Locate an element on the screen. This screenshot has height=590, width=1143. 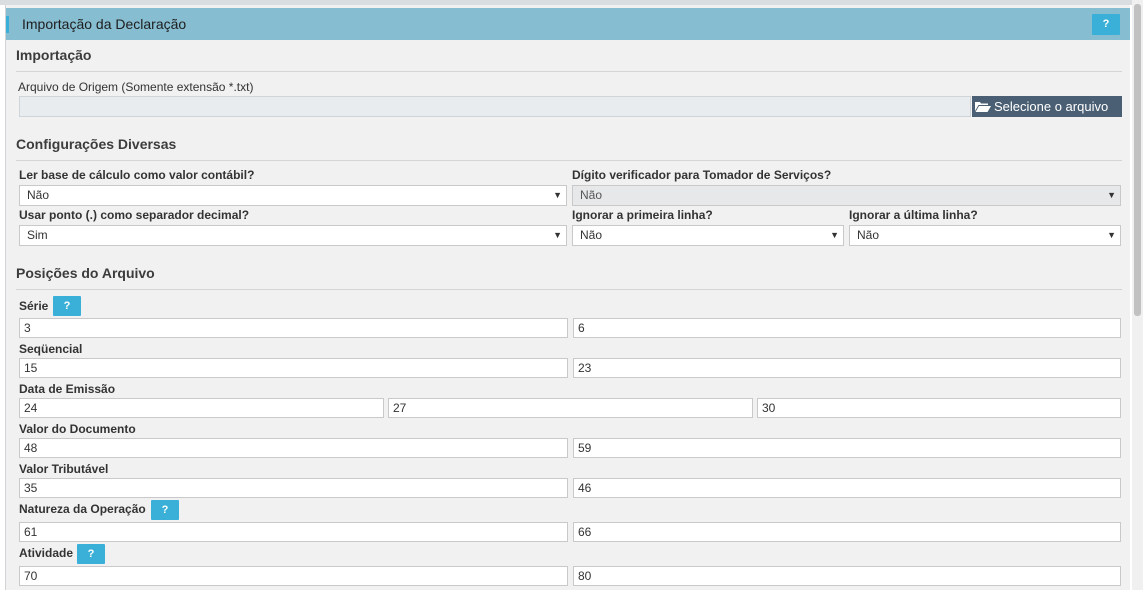
ler-base-label: Ler base de cálculo como valor contábil? is located at coordinates (137, 175).